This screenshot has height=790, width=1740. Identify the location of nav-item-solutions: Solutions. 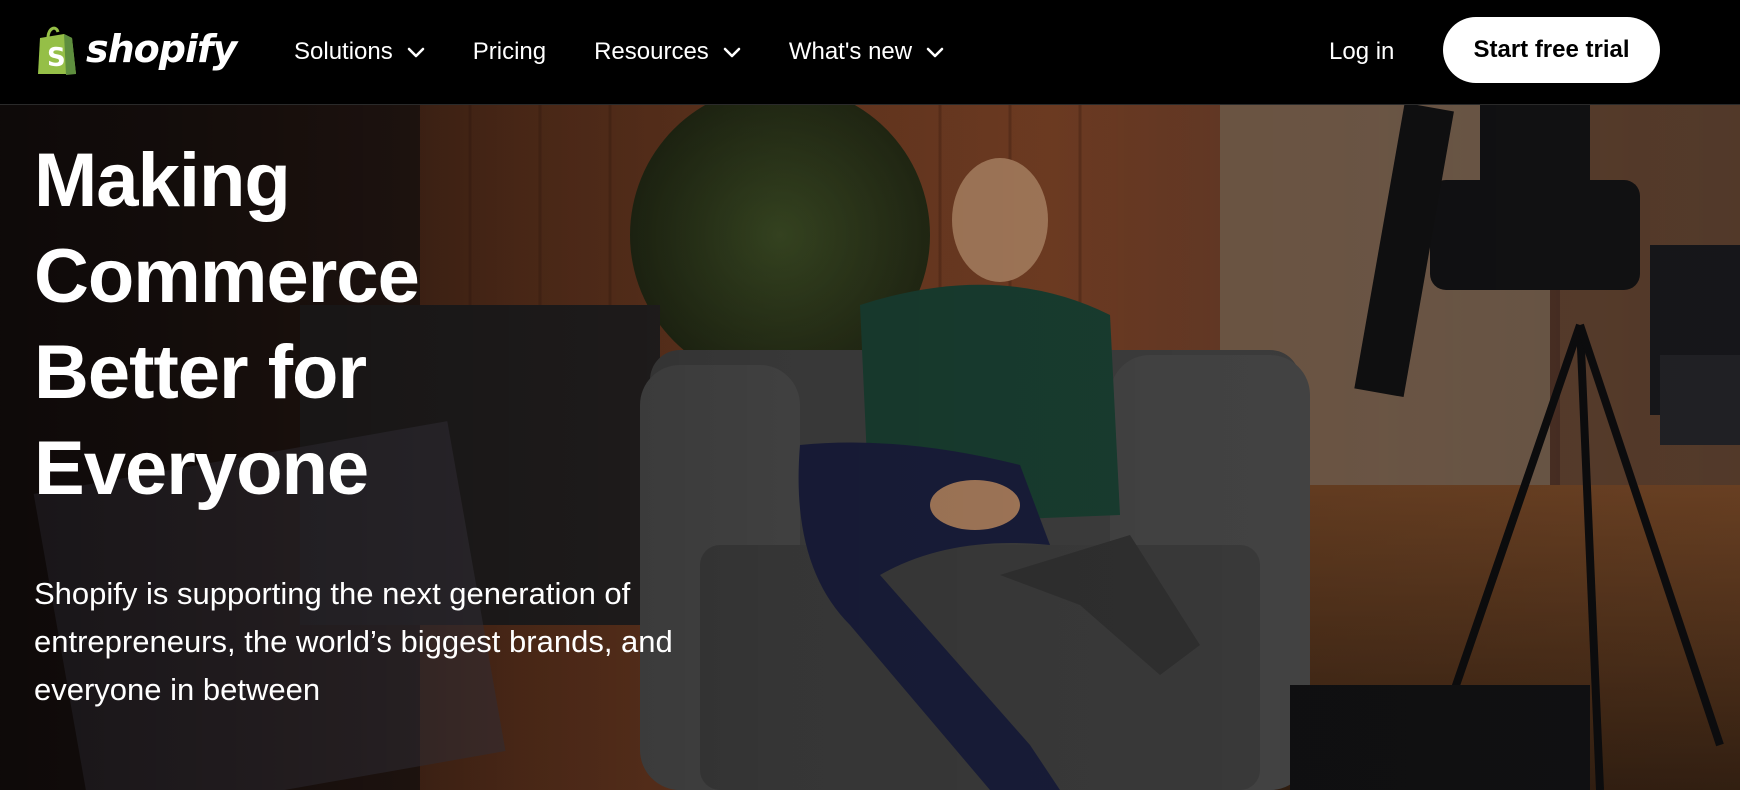
(359, 52).